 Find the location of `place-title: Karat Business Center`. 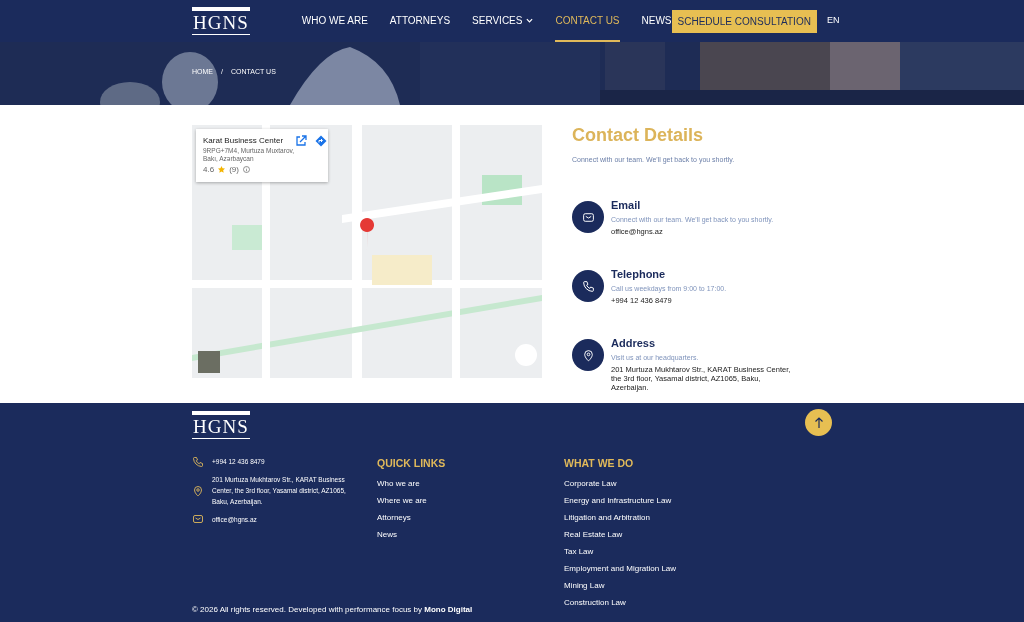

place-title: Karat Business Center is located at coordinates (244, 141).